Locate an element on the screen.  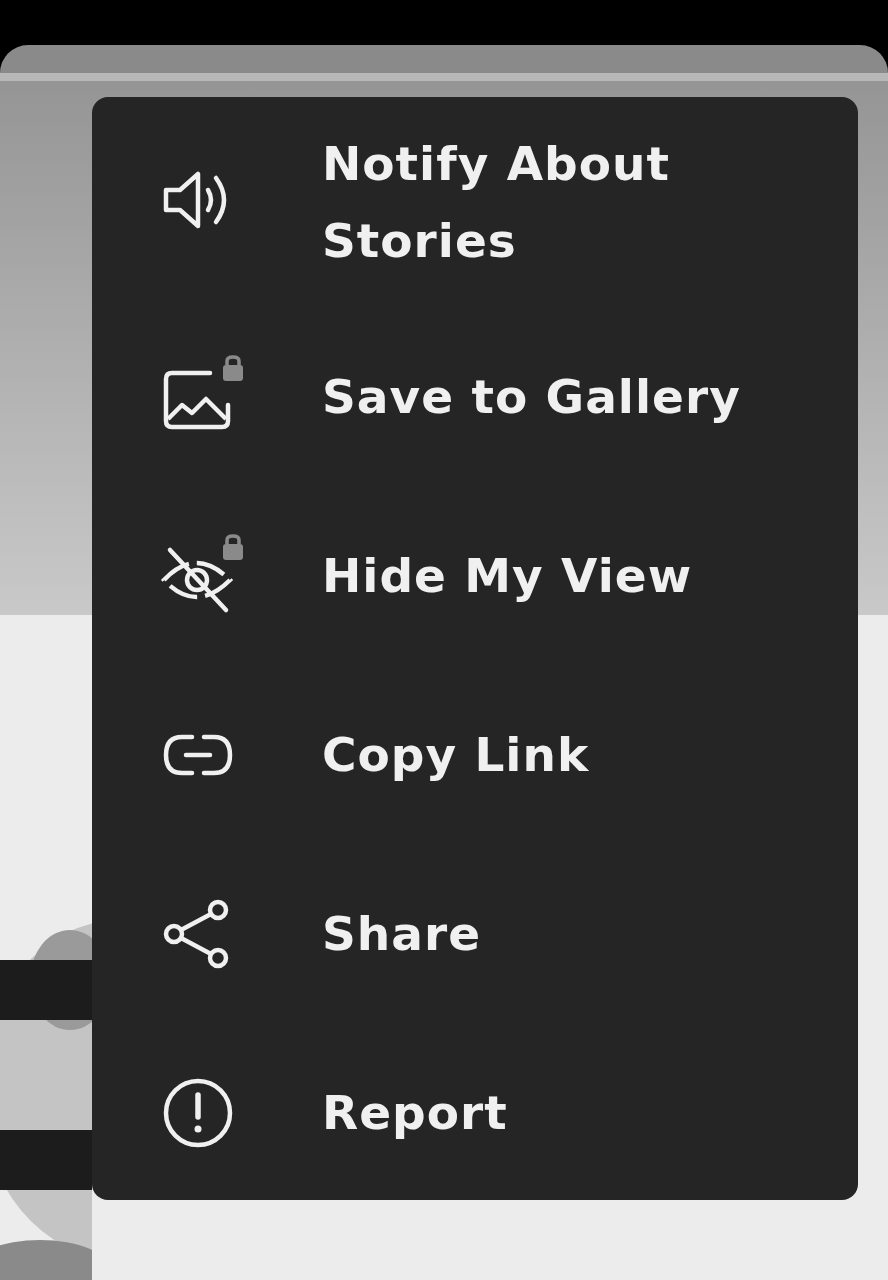
menu-item: Notify About Stories is located at coordinates (475, 202).